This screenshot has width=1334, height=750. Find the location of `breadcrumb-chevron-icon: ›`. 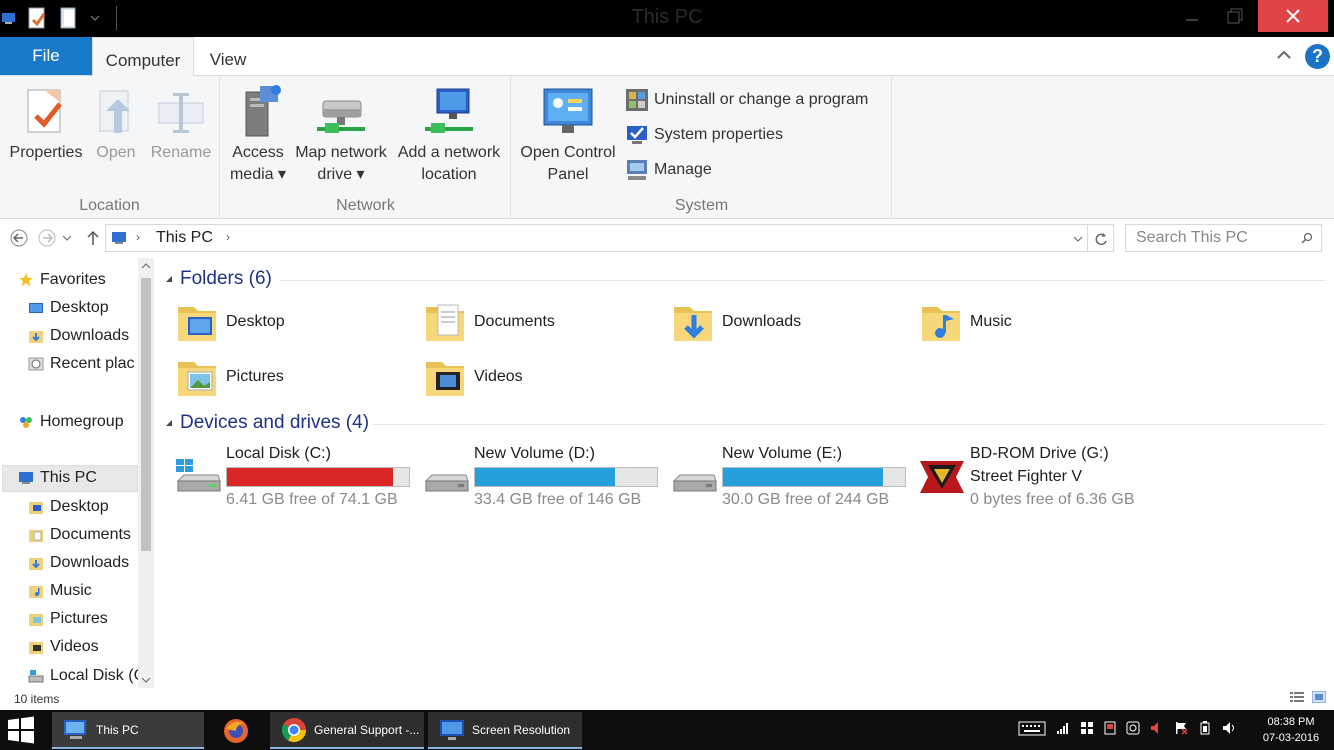

breadcrumb-chevron-icon: › is located at coordinates (228, 237).